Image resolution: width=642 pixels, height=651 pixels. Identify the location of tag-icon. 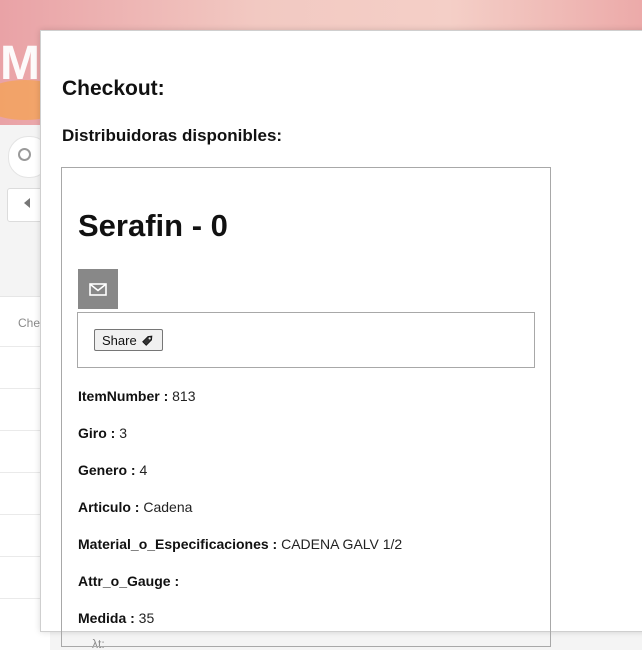
(147, 340).